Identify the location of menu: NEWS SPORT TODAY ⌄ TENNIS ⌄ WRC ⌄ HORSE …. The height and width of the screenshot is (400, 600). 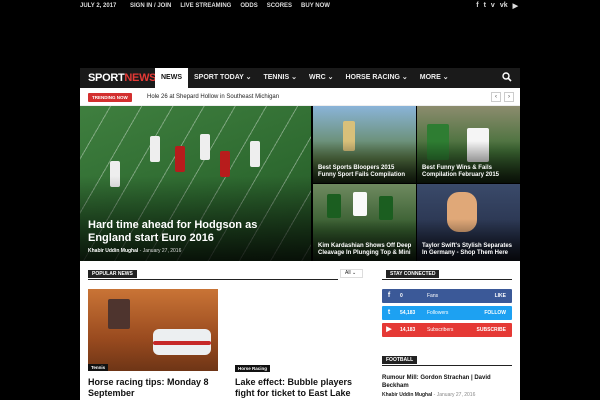
(305, 78).